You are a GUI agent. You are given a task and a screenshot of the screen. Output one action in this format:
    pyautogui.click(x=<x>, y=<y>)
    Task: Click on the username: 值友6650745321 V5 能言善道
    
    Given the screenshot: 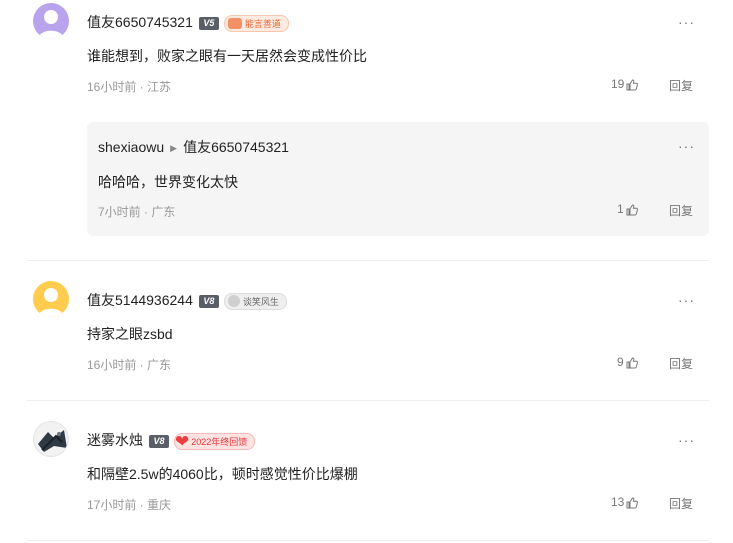 What is the action you would take?
    pyautogui.click(x=188, y=22)
    